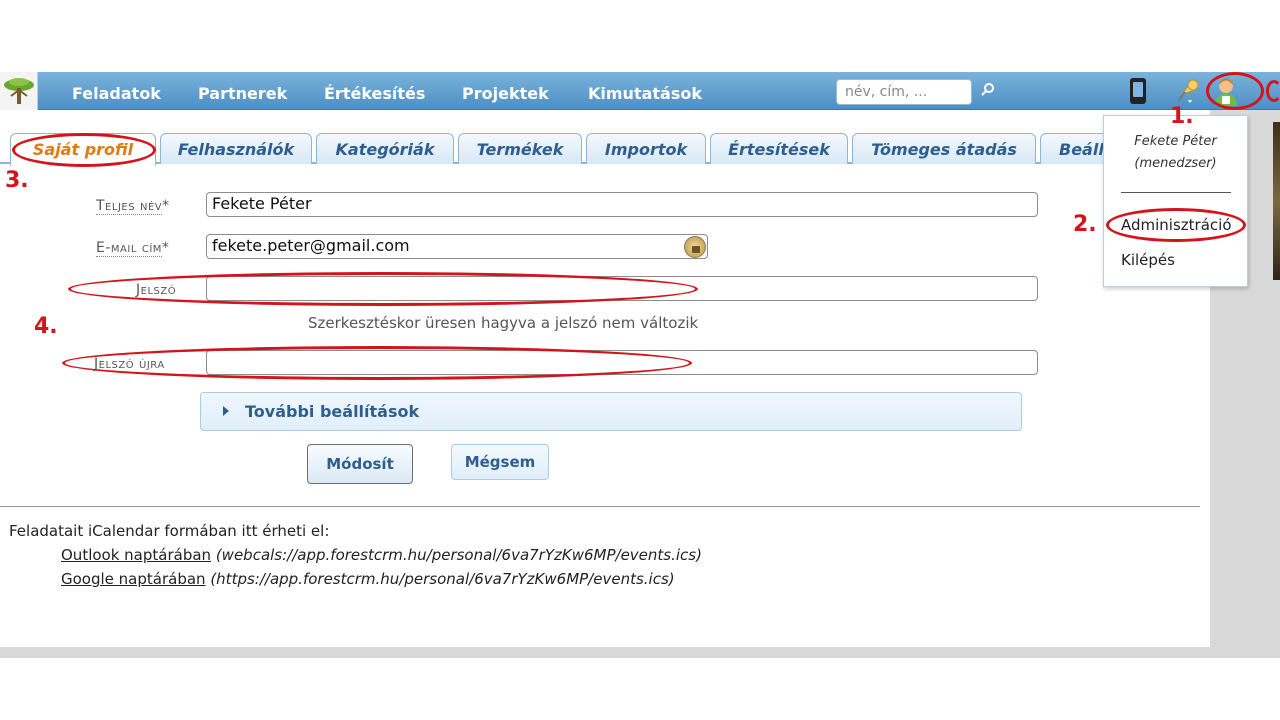  Describe the element at coordinates (645, 93) in the screenshot. I see `nav-item-kimutatasok: Kimutatások` at that location.